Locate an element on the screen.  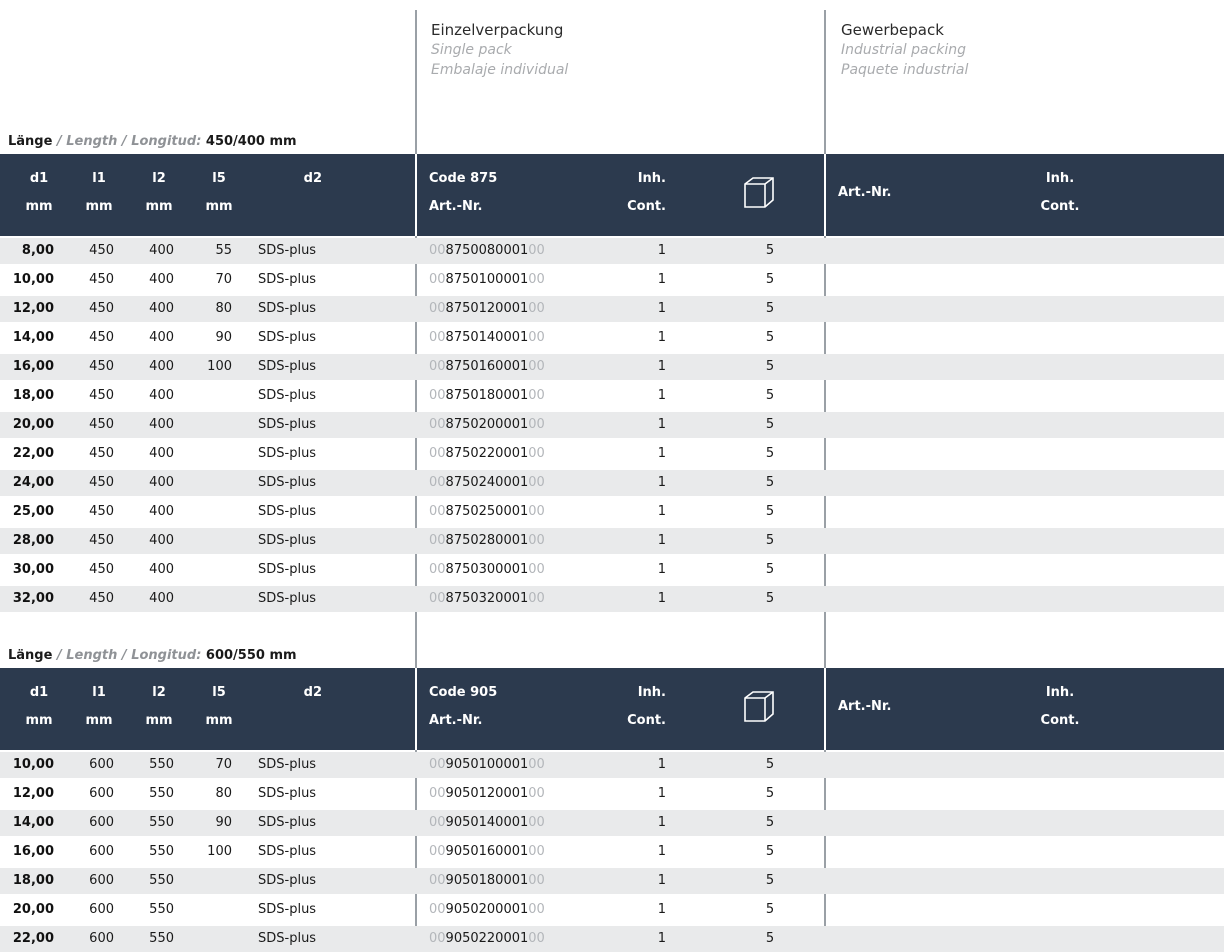
cell-article-number: 00875032000100 is located at coordinates (487, 599).